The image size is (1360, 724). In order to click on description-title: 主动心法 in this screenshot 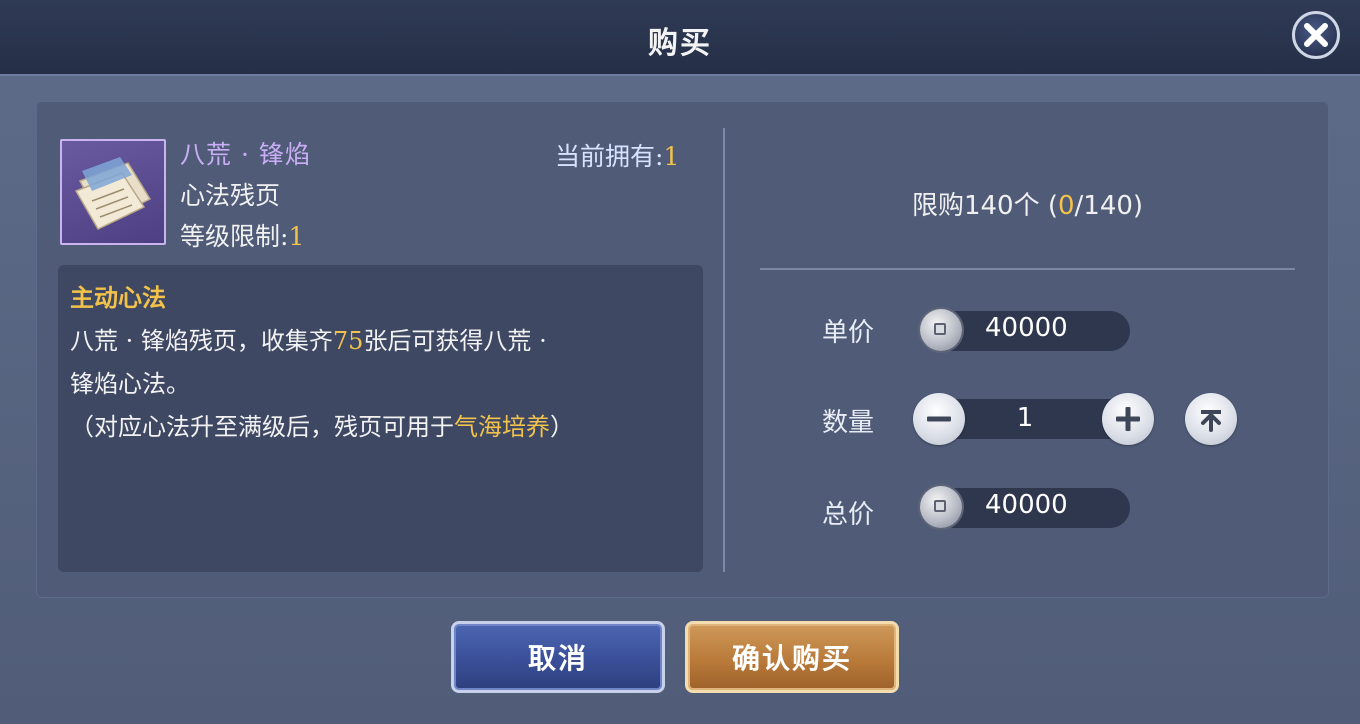, I will do `click(118, 297)`.